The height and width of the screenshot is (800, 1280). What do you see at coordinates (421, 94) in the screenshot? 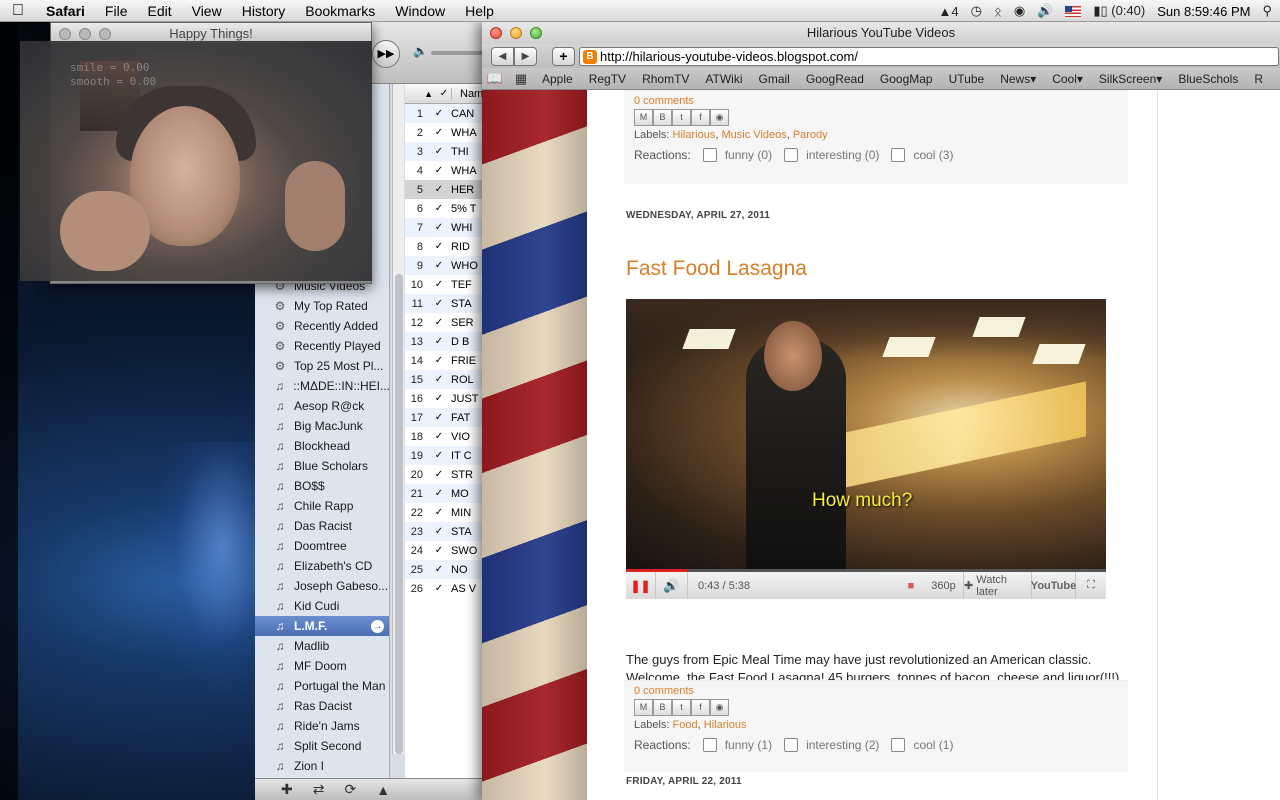
I see `sort-ascending-icon: ▲` at bounding box center [421, 94].